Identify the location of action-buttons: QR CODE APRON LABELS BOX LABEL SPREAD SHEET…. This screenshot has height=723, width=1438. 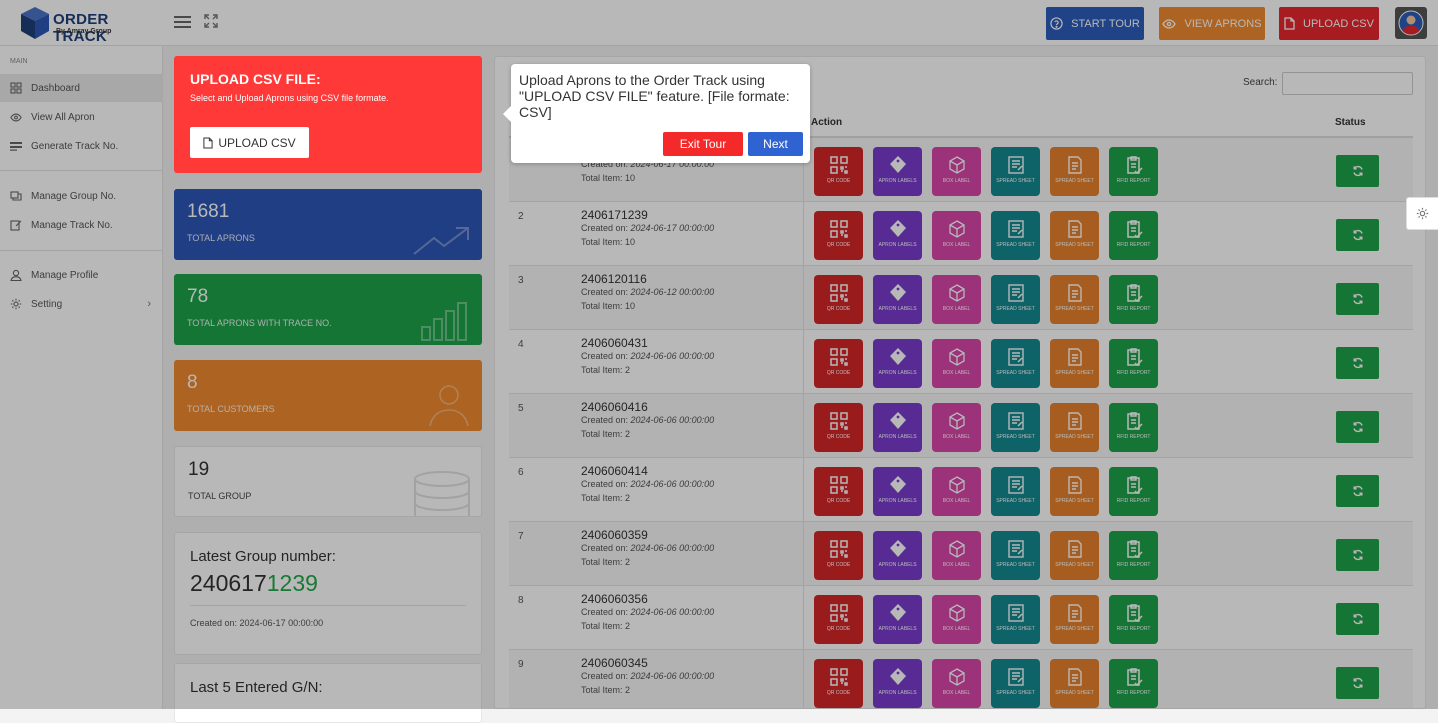
(986, 363).